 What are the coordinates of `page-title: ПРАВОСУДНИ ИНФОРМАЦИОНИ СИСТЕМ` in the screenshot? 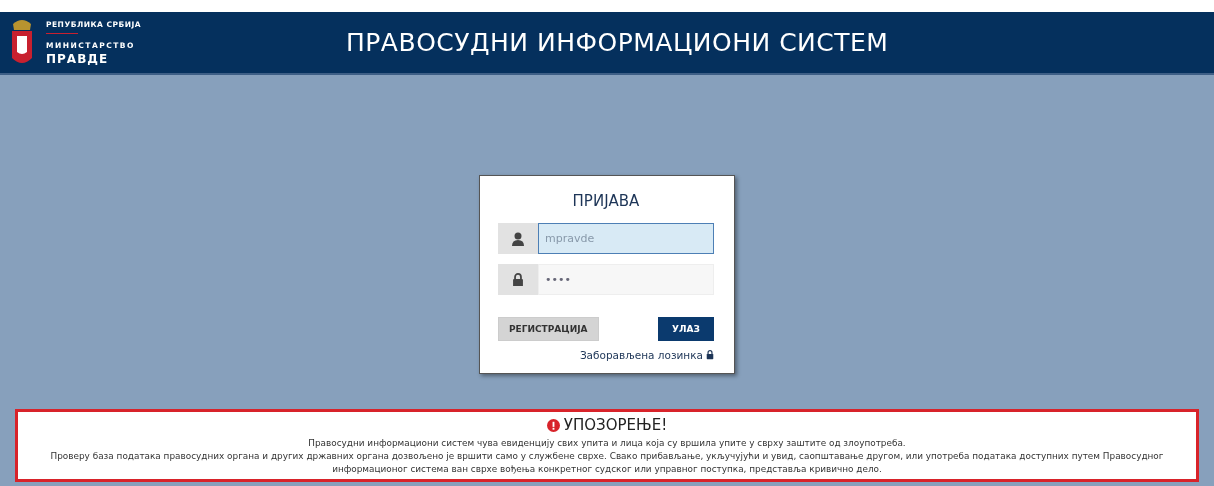 It's located at (617, 42).